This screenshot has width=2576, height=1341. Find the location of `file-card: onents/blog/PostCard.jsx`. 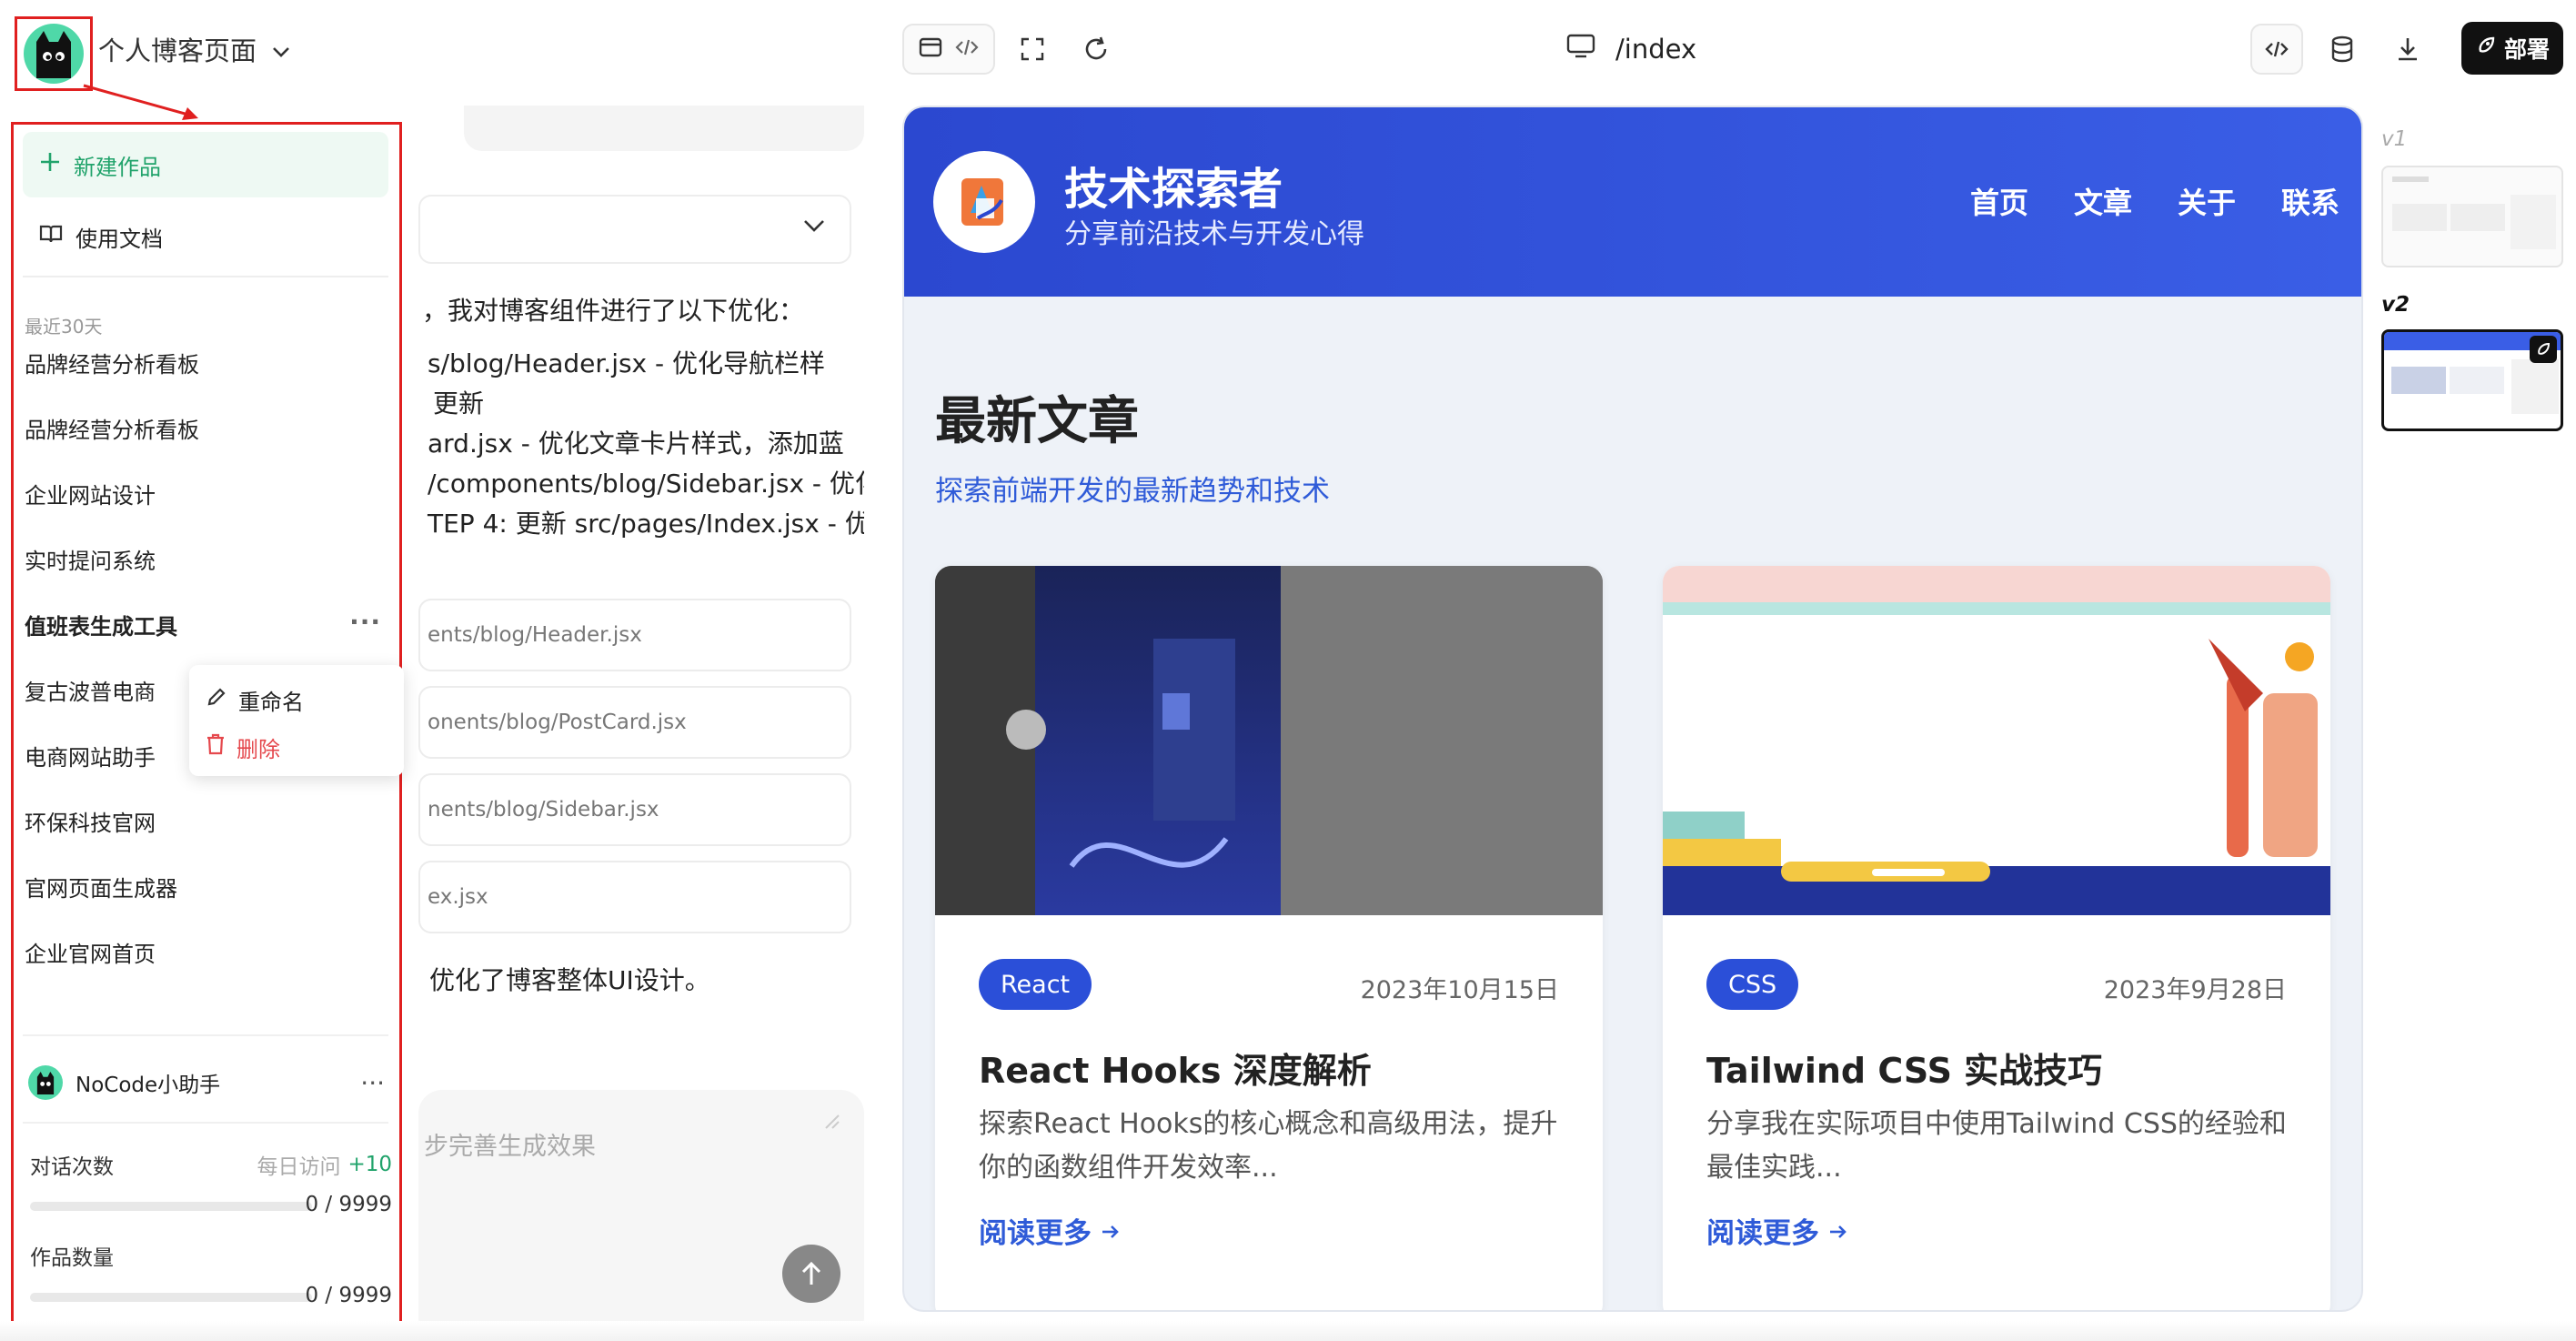

file-card: onents/blog/PostCard.jsx is located at coordinates (634, 722).